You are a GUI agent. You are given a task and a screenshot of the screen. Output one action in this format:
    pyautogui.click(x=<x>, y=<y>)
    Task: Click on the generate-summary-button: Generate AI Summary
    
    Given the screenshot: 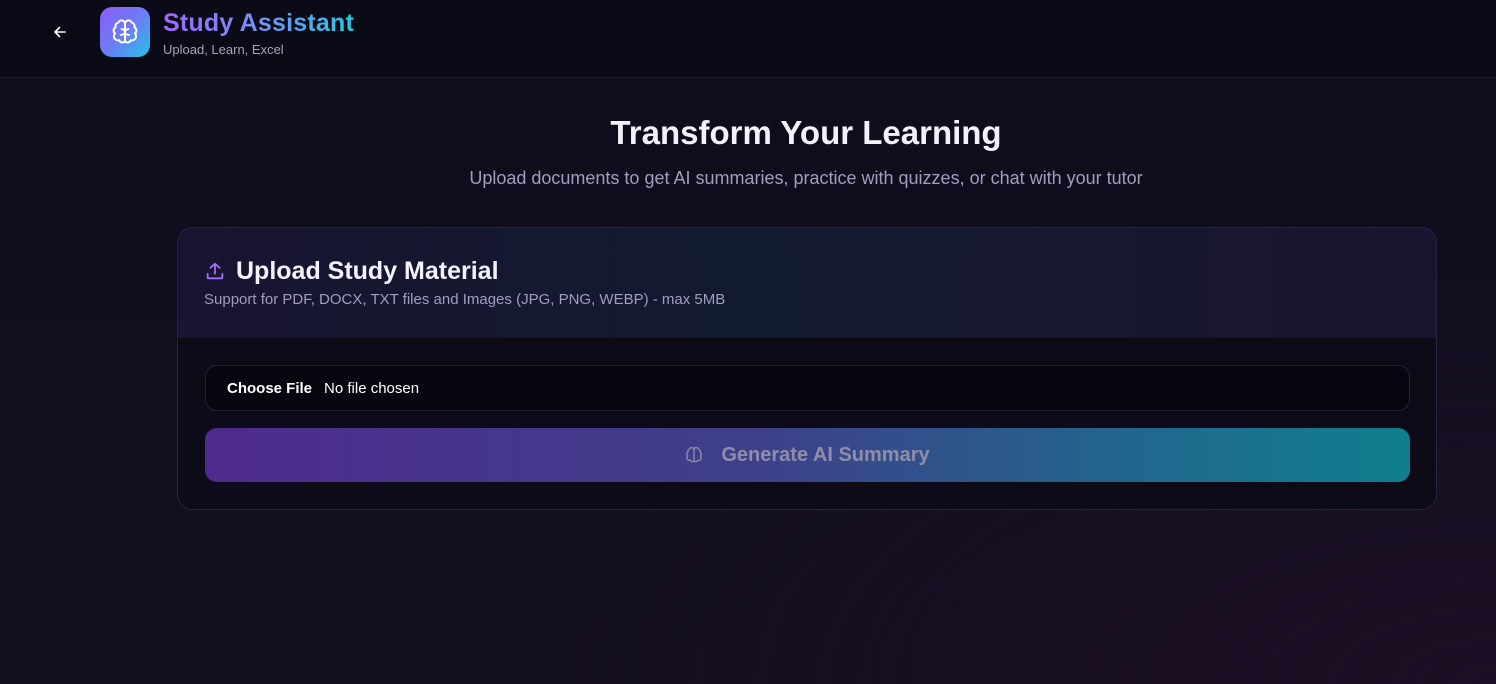 What is the action you would take?
    pyautogui.click(x=807, y=455)
    